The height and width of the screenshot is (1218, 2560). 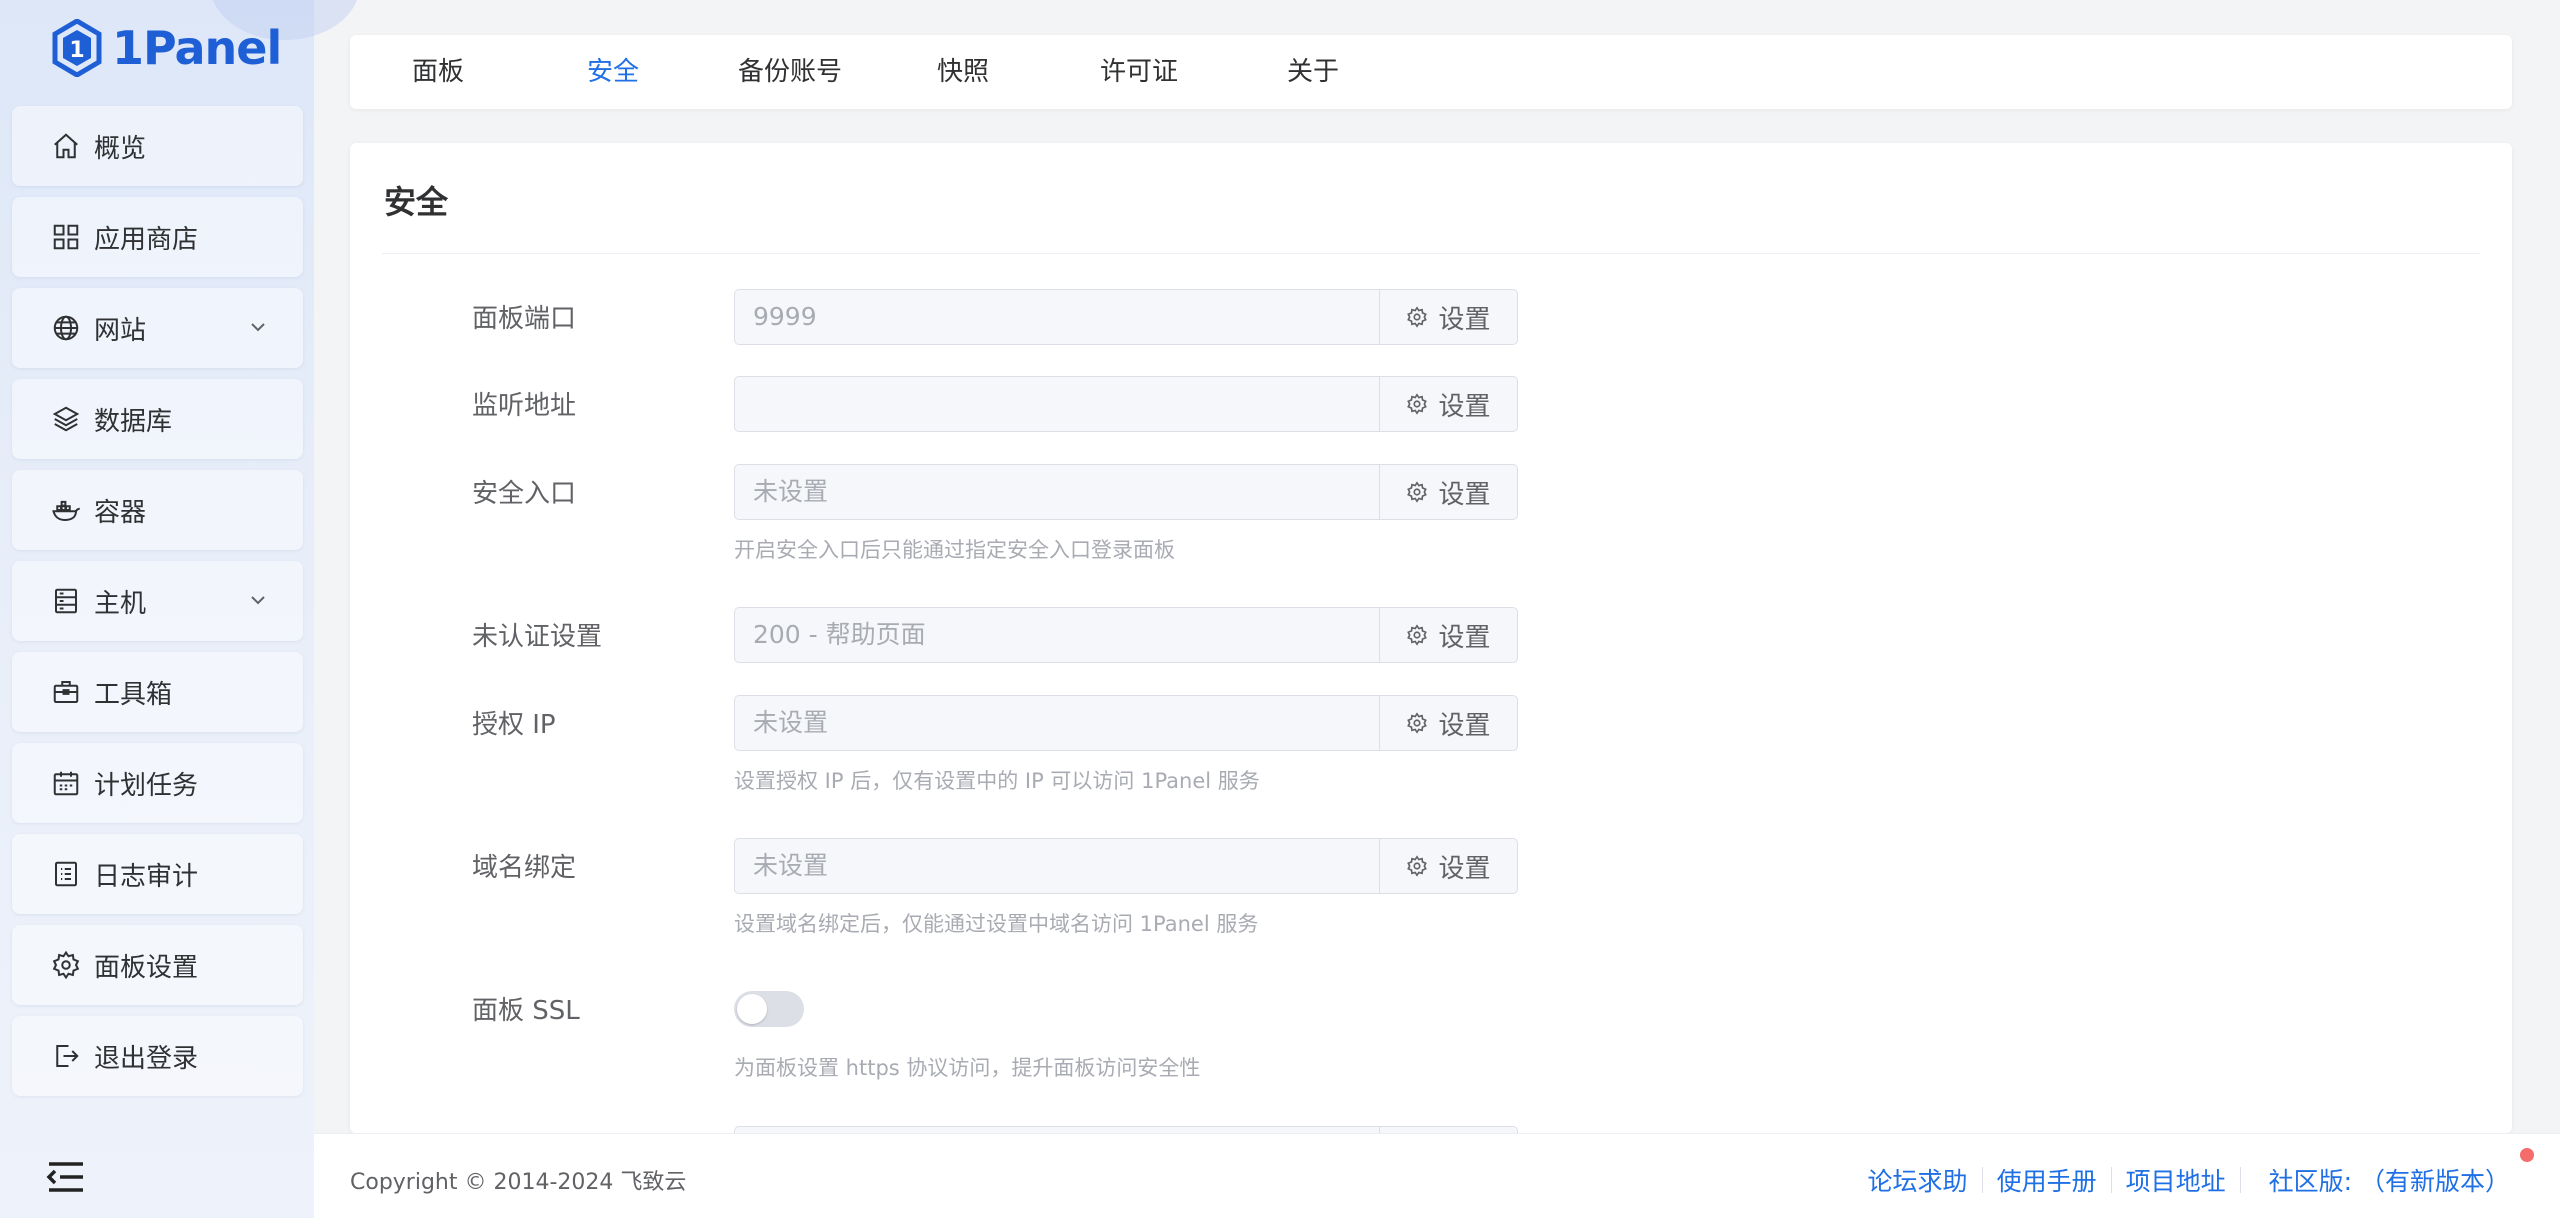 What do you see at coordinates (518, 1182) in the screenshot?
I see `copyright-text: Copyright © 2014-2024 飞致云` at bounding box center [518, 1182].